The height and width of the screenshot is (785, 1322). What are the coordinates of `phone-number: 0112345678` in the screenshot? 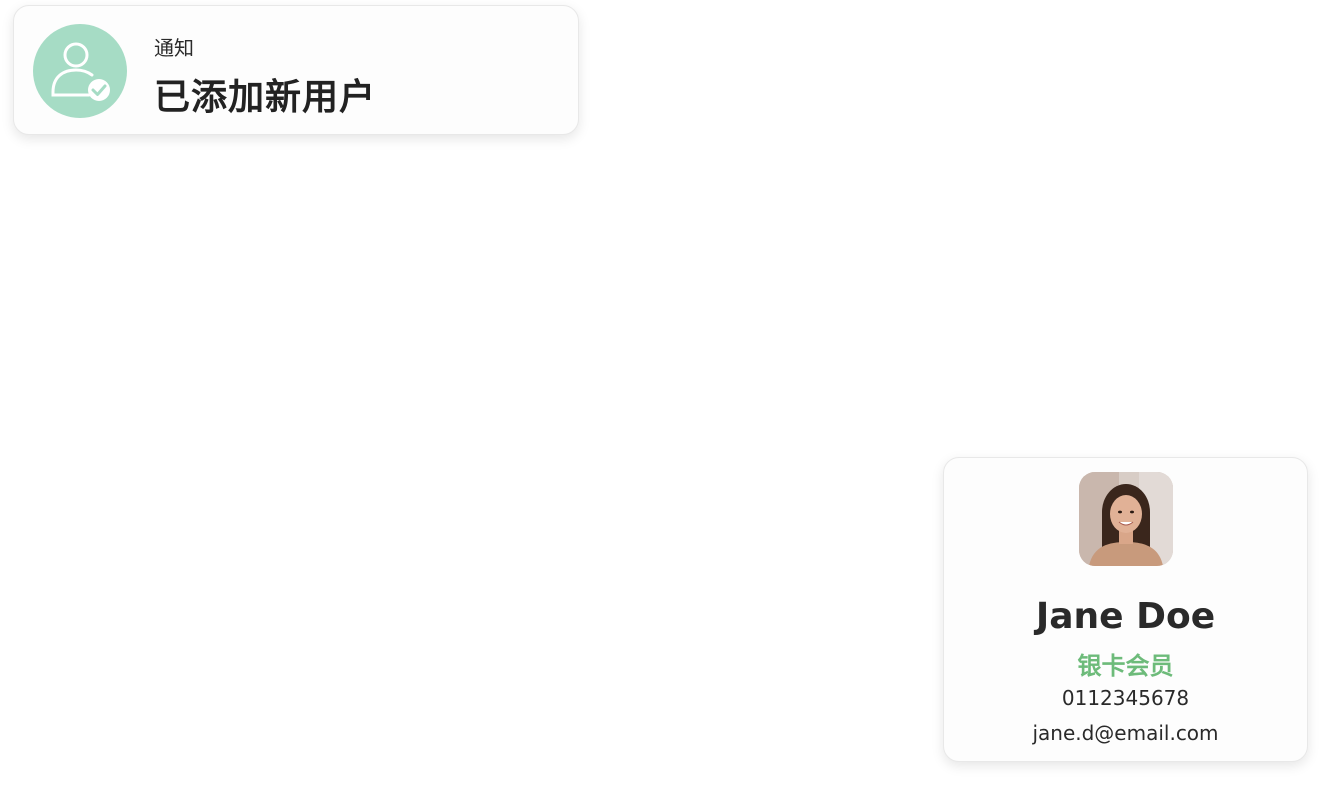 It's located at (1125, 698).